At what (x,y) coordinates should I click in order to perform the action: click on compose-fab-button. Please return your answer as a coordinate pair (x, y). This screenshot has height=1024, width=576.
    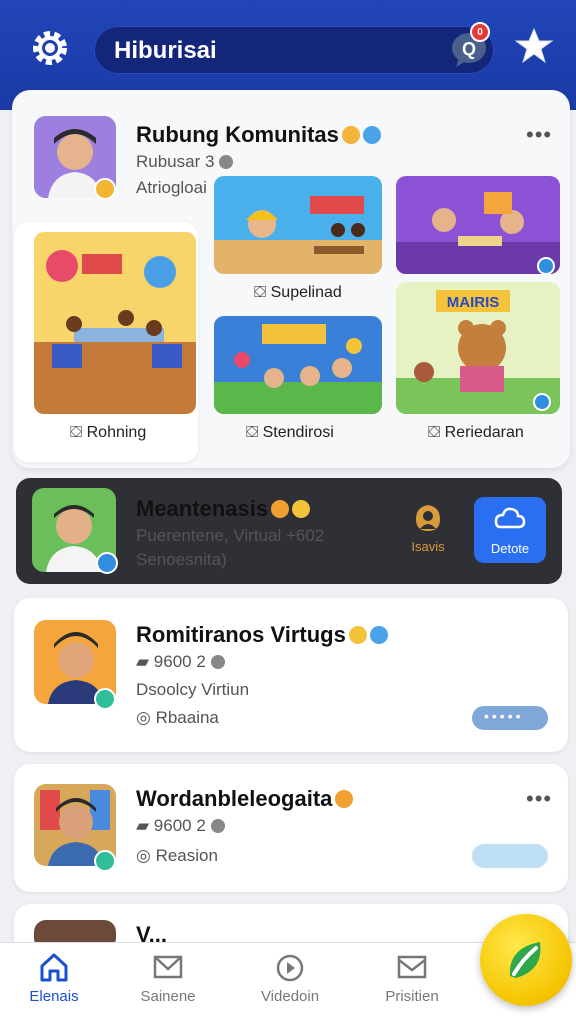
    Looking at the image, I should click on (526, 960).